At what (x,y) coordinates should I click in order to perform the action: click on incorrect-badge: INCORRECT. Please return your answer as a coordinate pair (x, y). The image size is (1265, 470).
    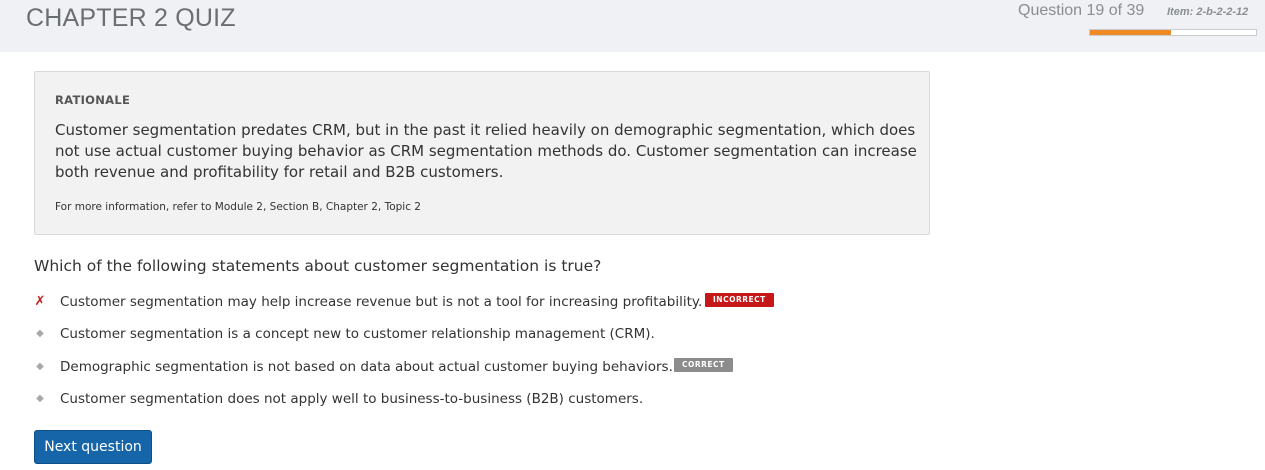
    Looking at the image, I should click on (739, 300).